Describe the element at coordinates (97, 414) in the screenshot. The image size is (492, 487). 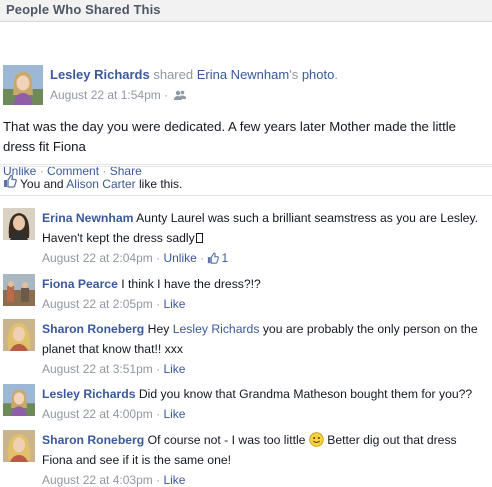
I see `comment-timestamp: August 22 at 4:00pm` at that location.